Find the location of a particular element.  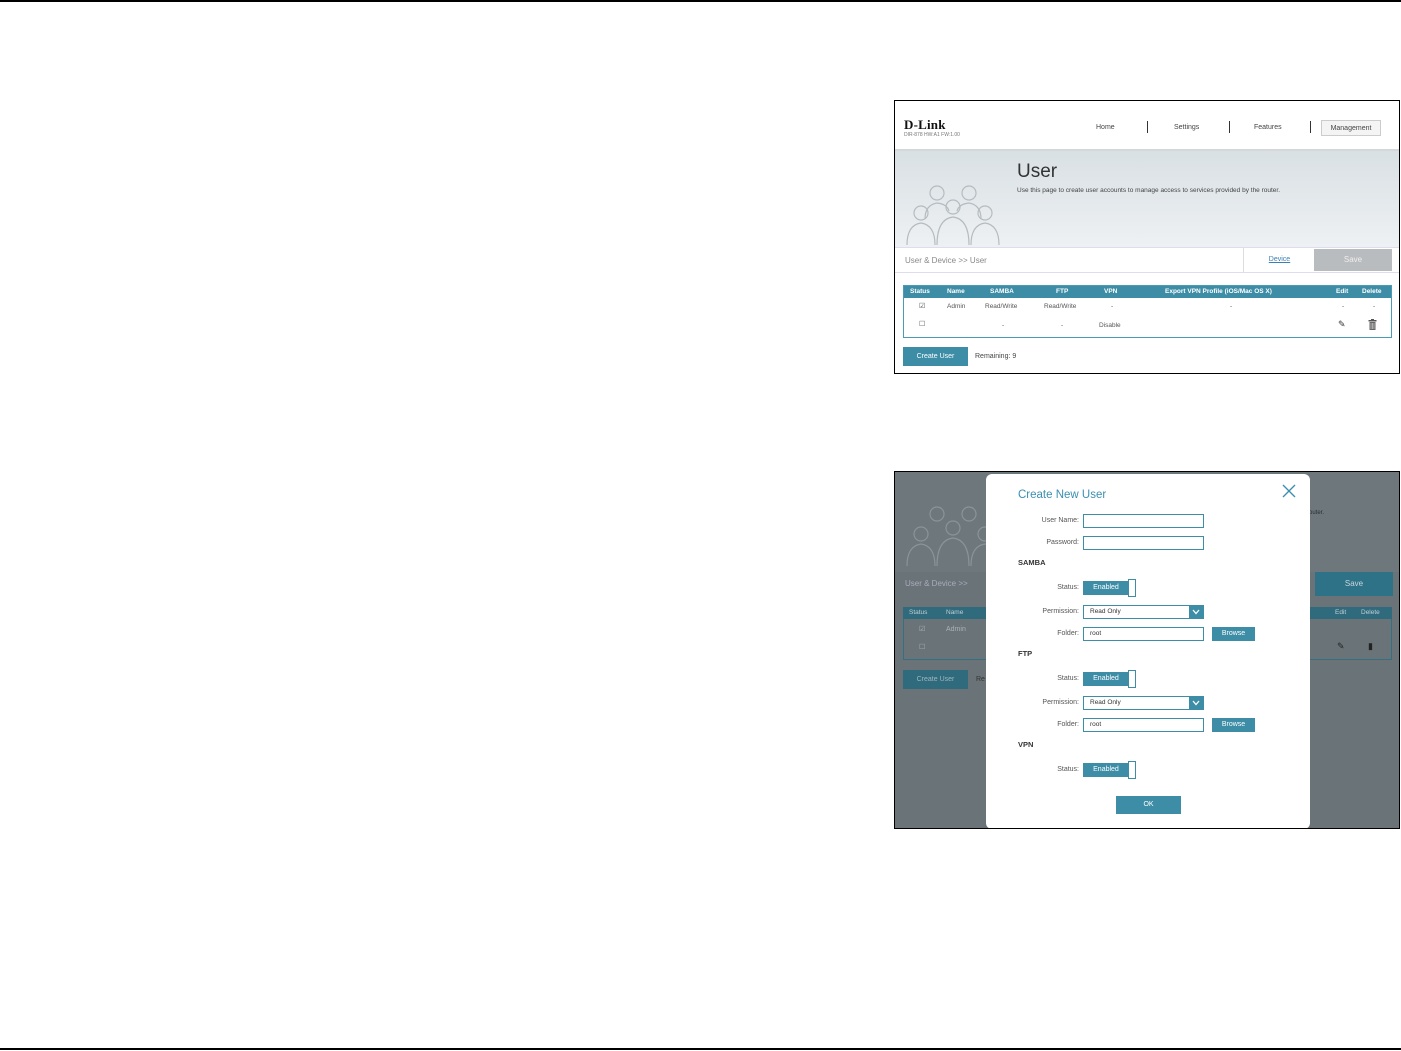

ftp-folder-input: root is located at coordinates (1143, 725).